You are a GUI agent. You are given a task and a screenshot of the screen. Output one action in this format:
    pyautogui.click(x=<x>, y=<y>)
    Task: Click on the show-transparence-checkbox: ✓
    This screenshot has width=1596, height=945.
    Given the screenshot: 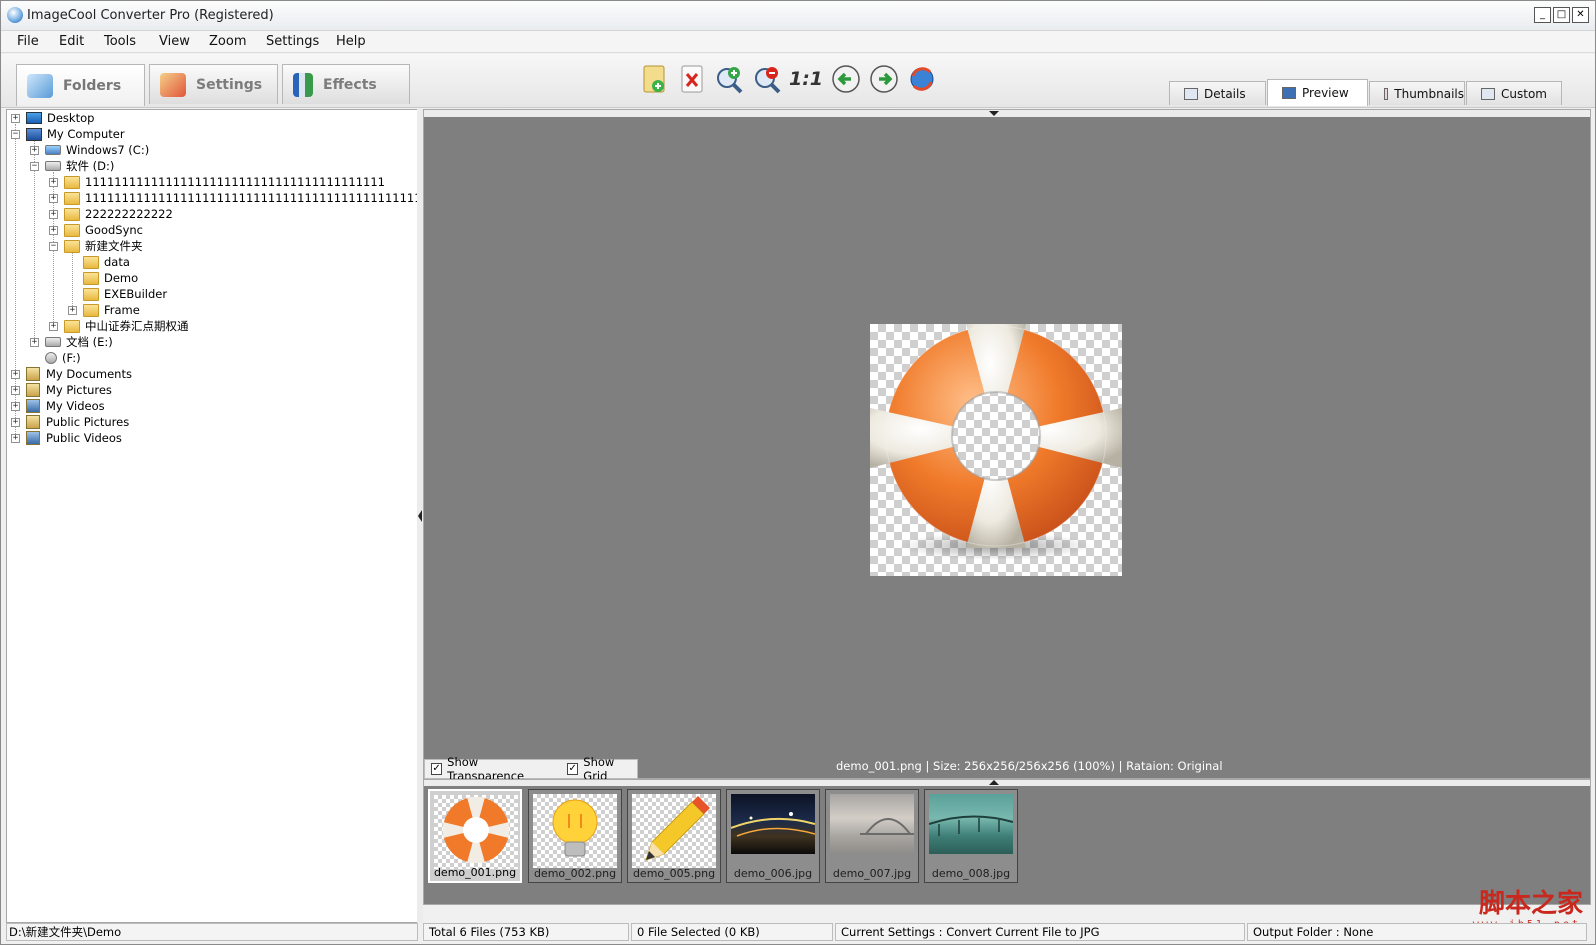 What is the action you would take?
    pyautogui.click(x=437, y=769)
    